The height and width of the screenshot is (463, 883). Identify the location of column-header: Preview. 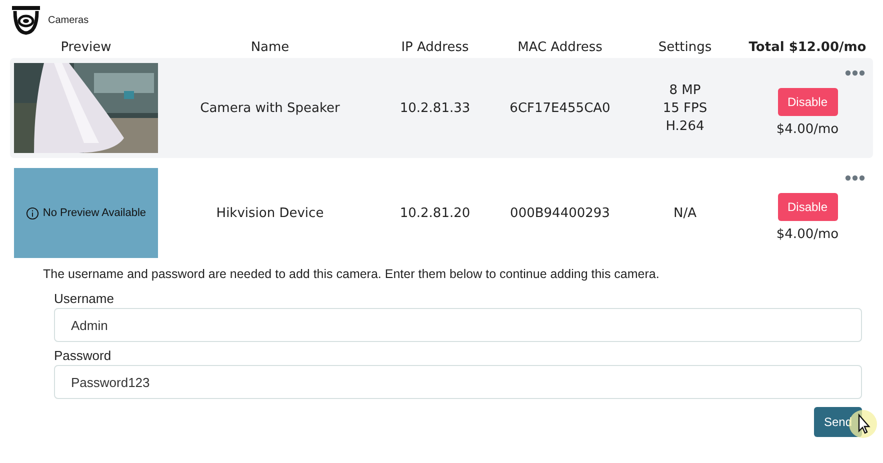
(86, 47).